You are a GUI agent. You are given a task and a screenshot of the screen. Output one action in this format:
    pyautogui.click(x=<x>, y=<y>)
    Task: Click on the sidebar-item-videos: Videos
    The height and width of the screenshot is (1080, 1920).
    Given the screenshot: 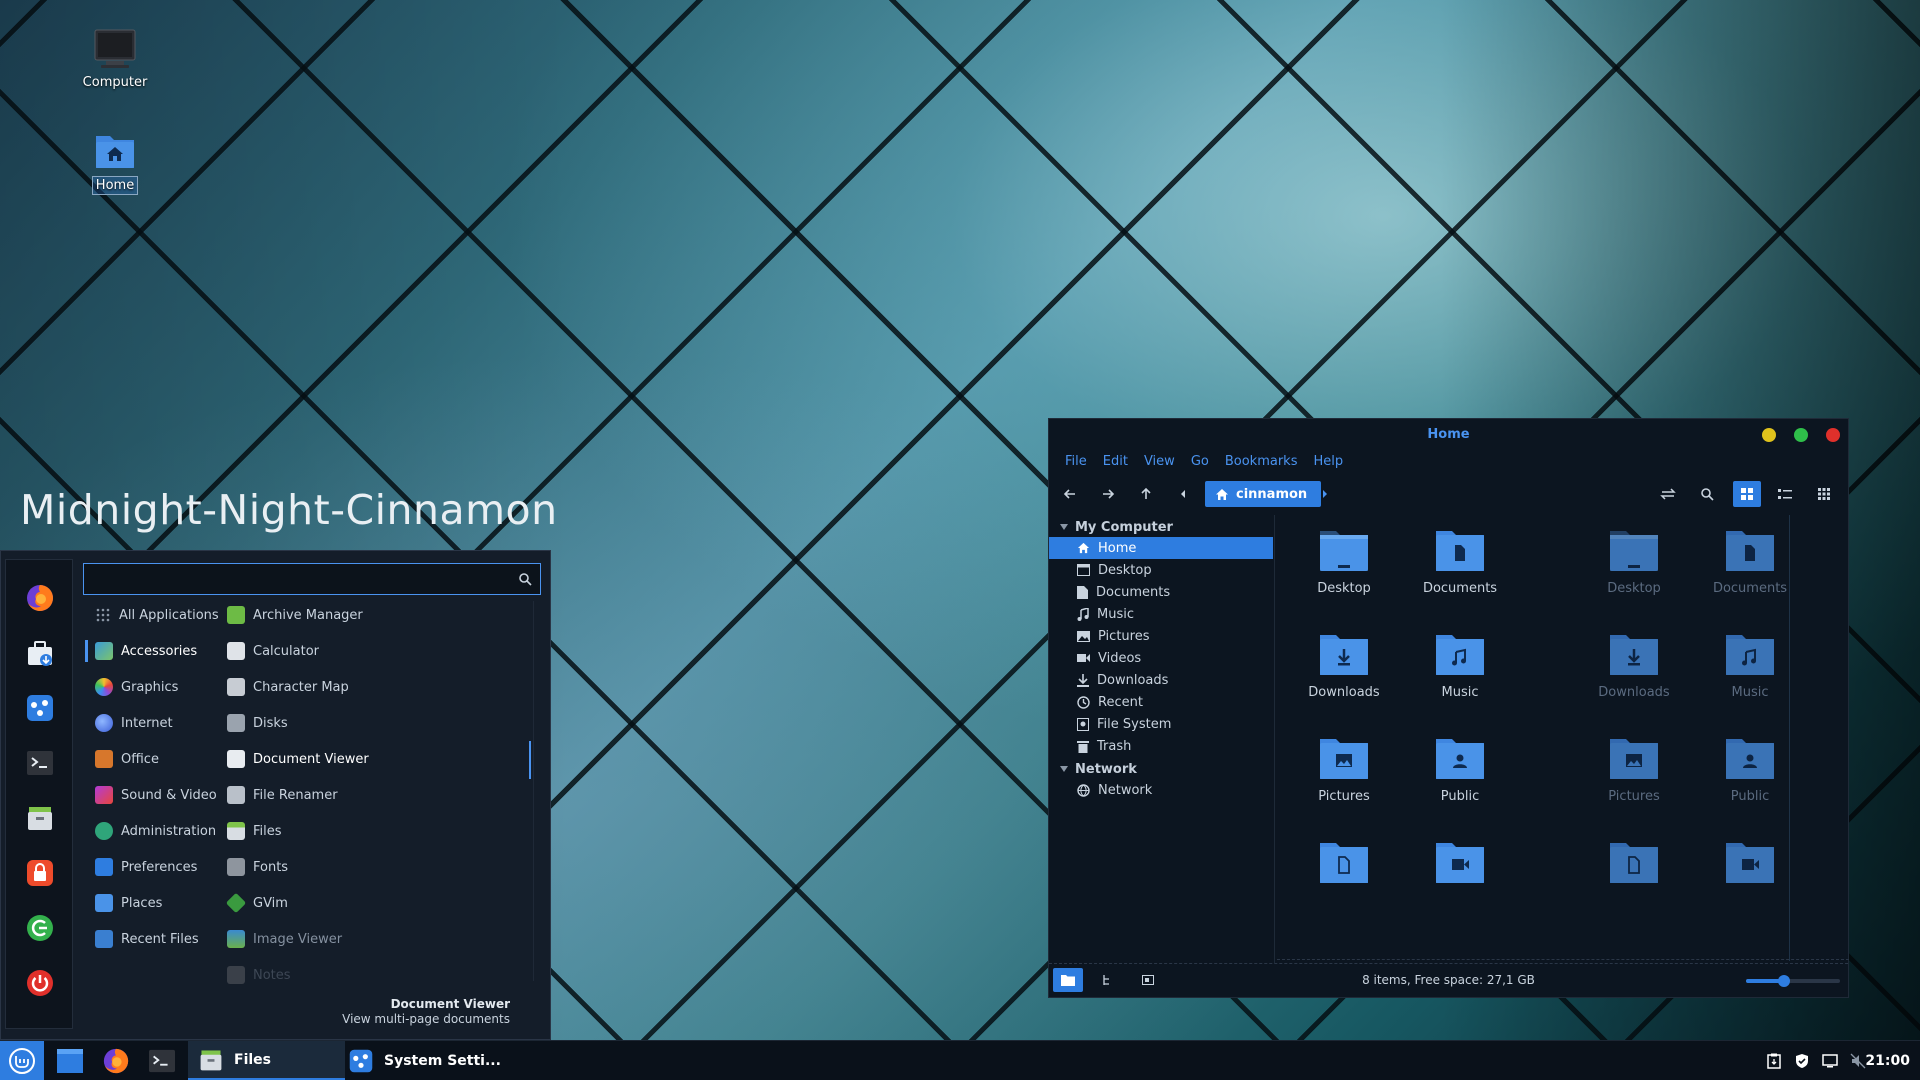 What is the action you would take?
    pyautogui.click(x=1161, y=658)
    